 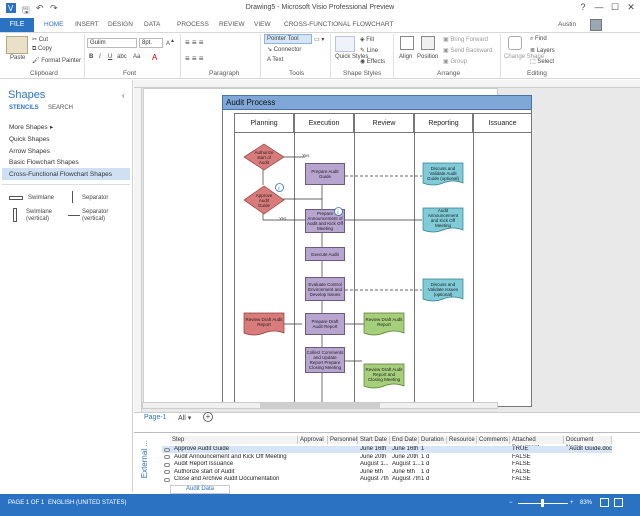 What do you see at coordinates (120, 24) in the screenshot?
I see `tab-design: DESIGN` at bounding box center [120, 24].